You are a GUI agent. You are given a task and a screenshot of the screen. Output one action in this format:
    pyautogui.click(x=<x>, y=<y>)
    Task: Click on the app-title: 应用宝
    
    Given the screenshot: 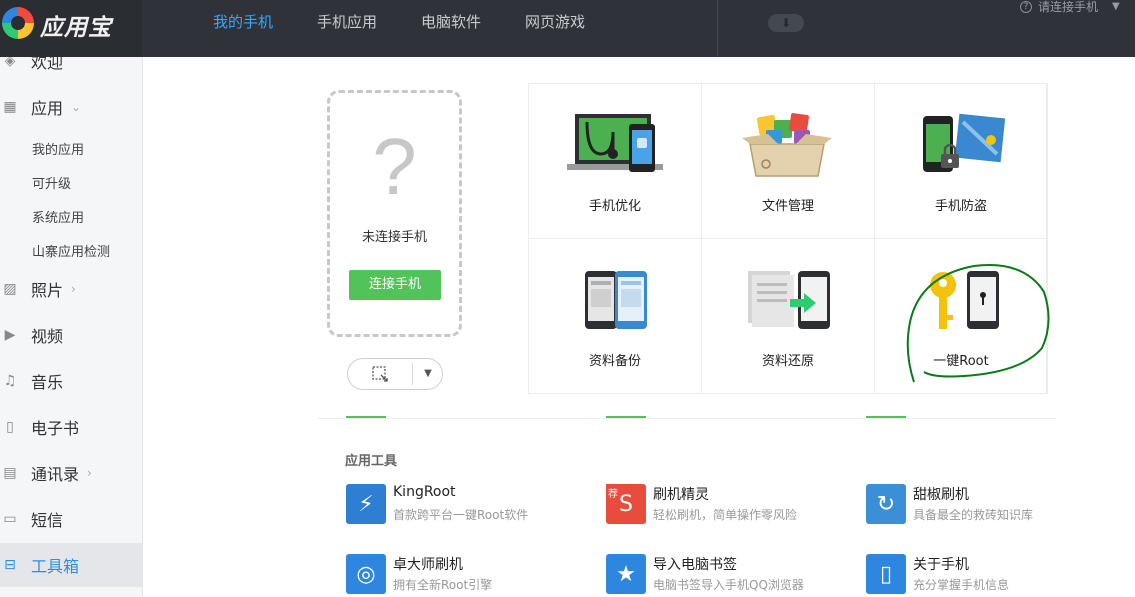 What is the action you would take?
    pyautogui.click(x=76, y=28)
    